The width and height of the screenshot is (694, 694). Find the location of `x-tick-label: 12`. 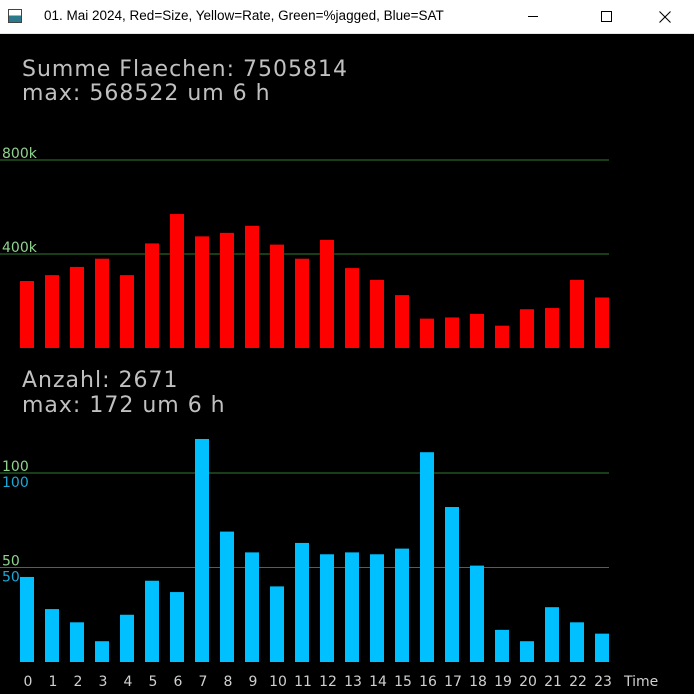

x-tick-label: 12 is located at coordinates (328, 682).